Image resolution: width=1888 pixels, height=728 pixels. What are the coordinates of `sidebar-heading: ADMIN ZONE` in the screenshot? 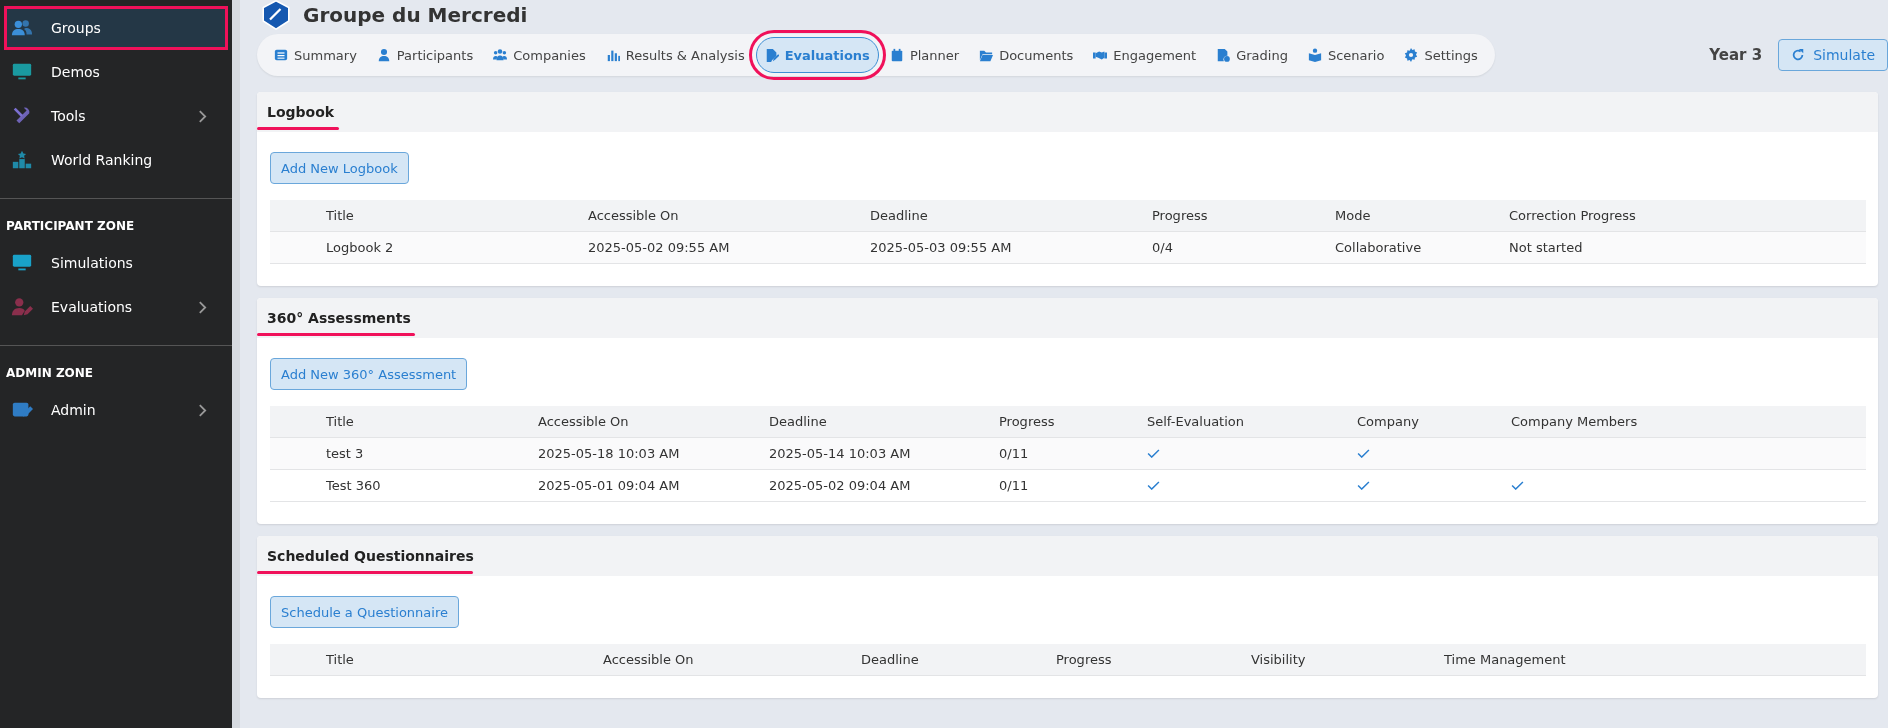 It's located at (50, 374).